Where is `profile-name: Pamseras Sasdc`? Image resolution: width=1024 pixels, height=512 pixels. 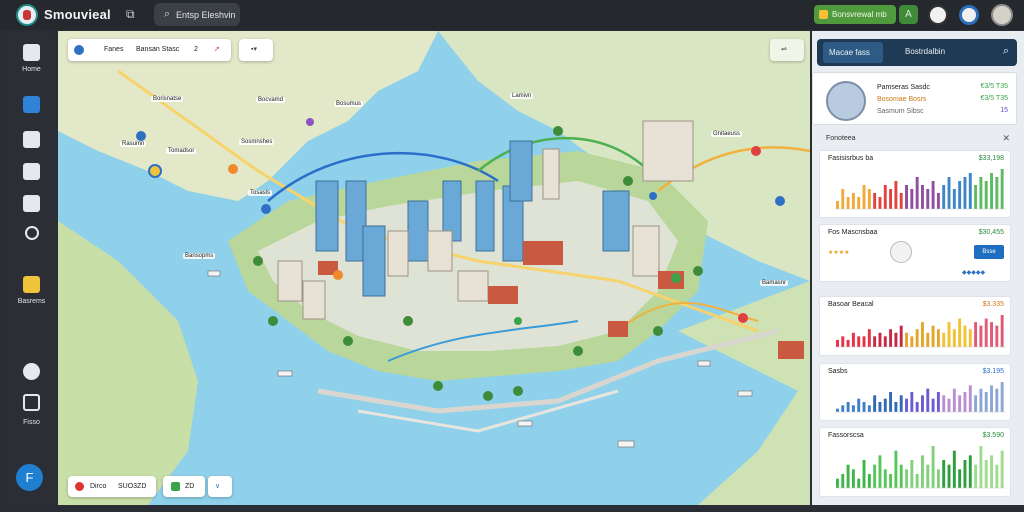 profile-name: Pamseras Sasdc is located at coordinates (903, 87).